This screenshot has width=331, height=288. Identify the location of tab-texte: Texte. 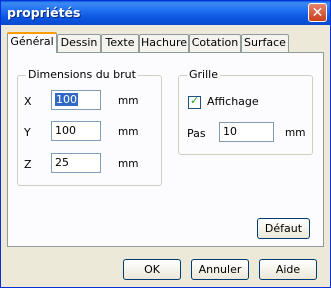
(120, 43).